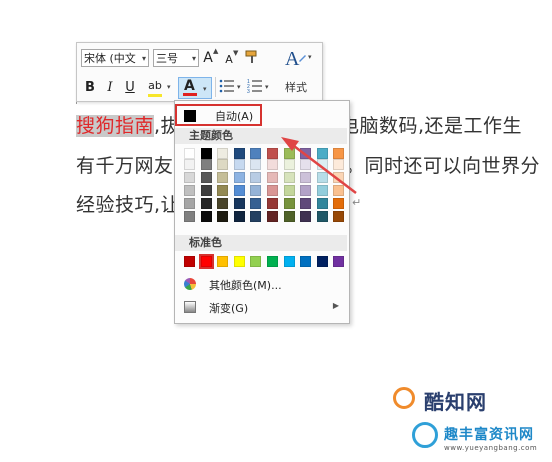 This screenshot has width=552, height=462. I want to click on highlight-button: ab, so click(155, 87).